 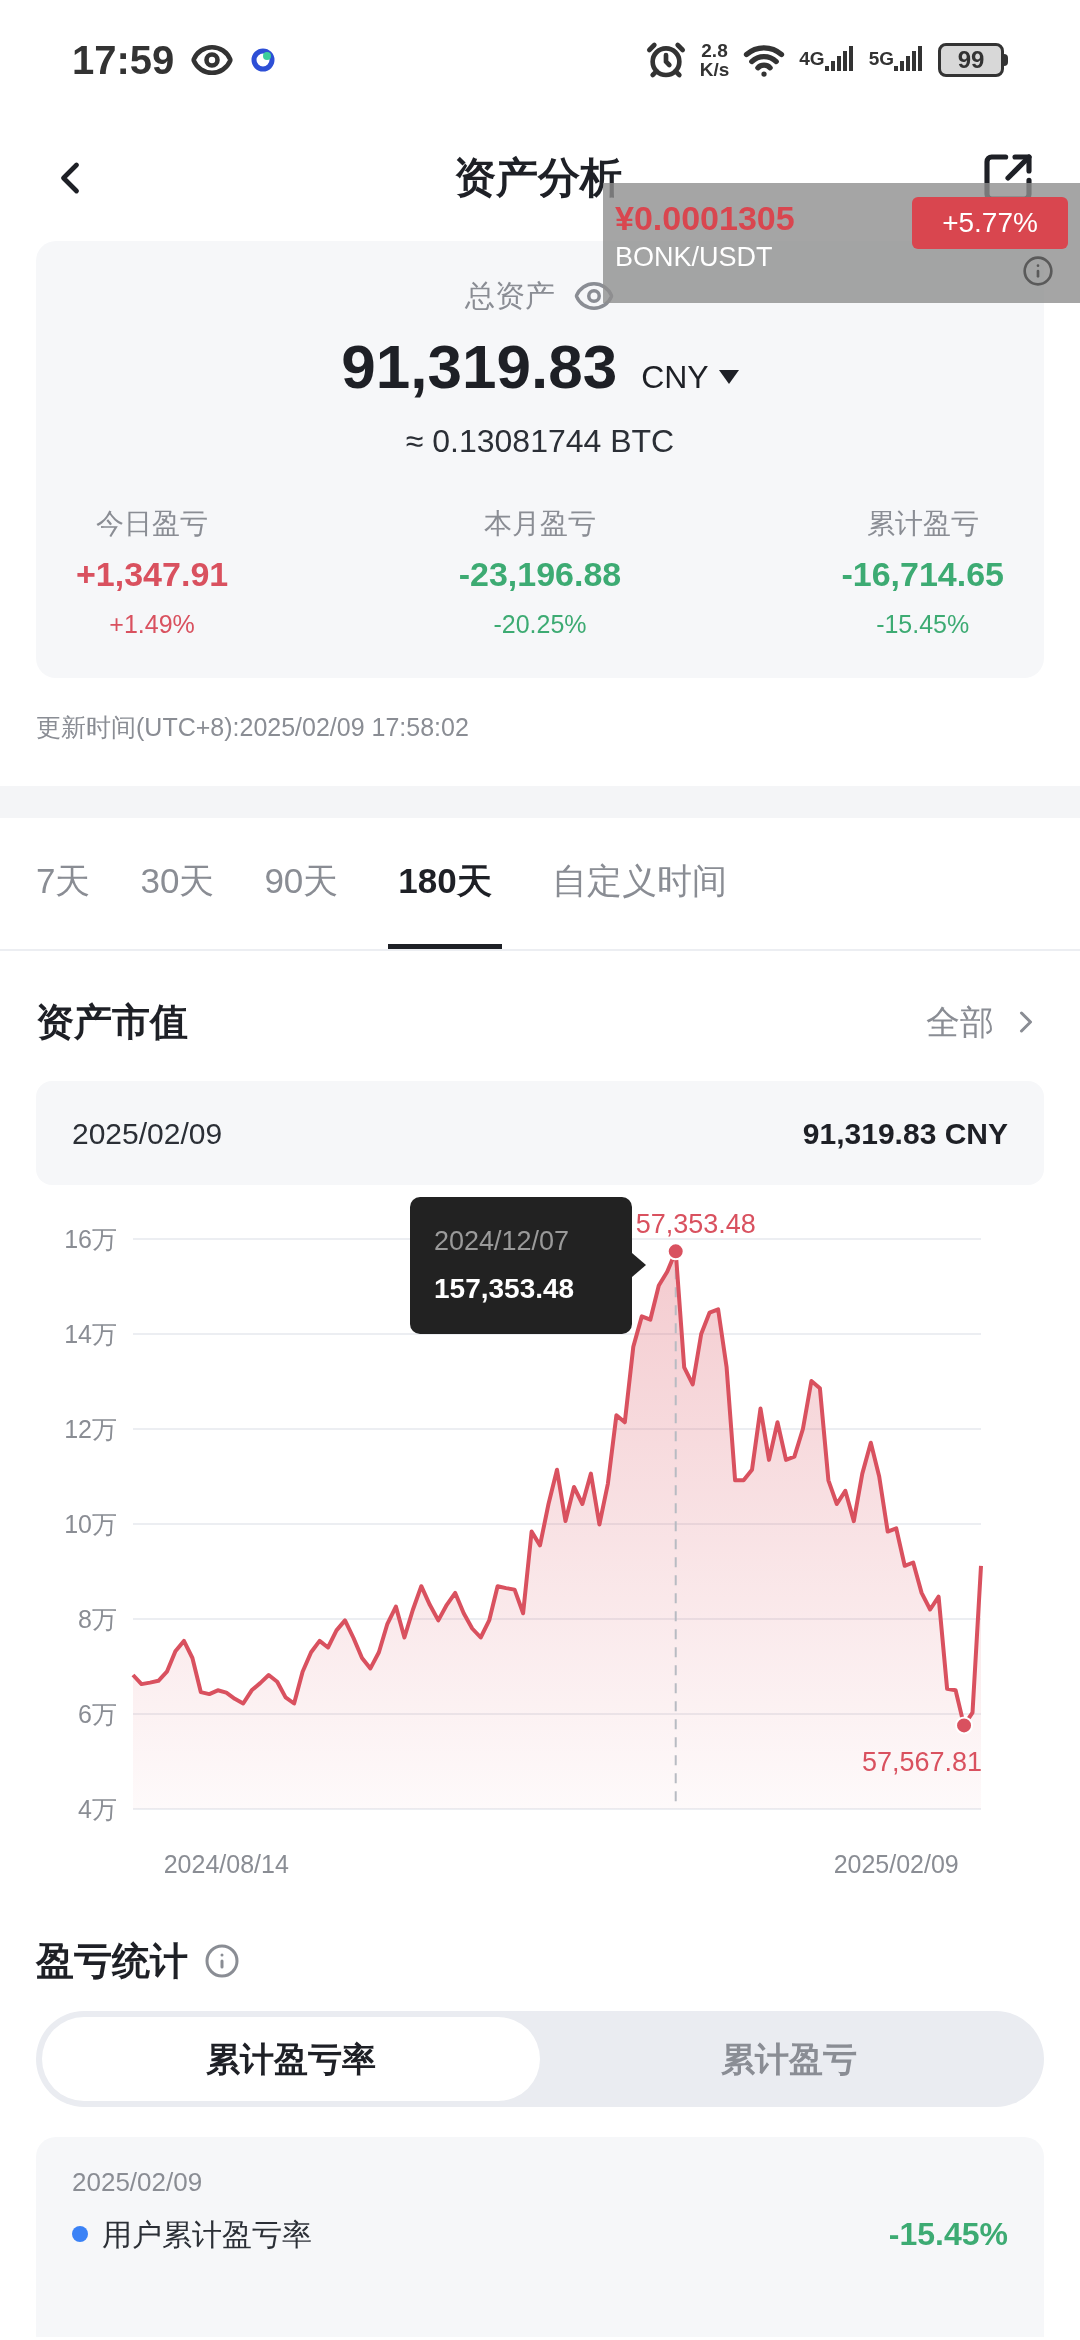 I want to click on value-label: 57,567.81, so click(x=922, y=1762).